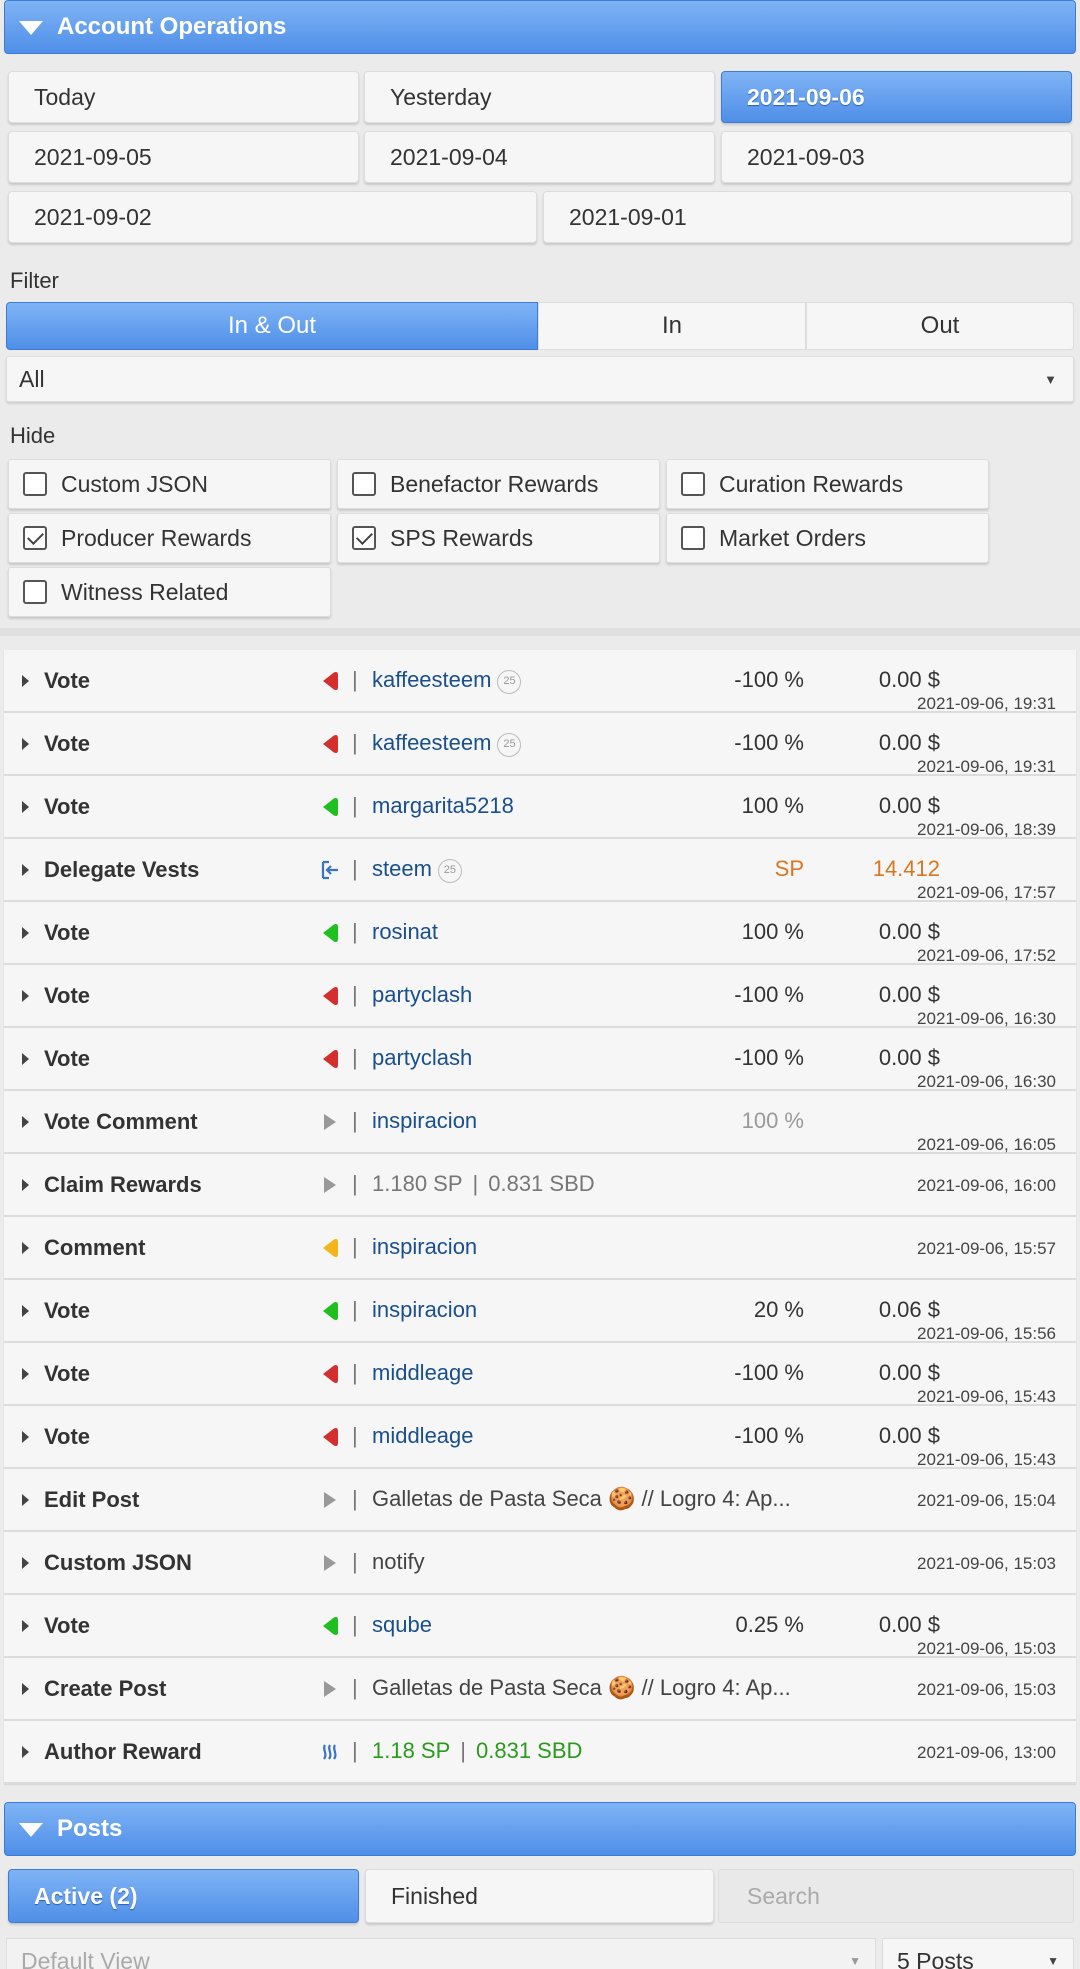 The height and width of the screenshot is (1969, 1080). Describe the element at coordinates (498, 538) in the screenshot. I see `hide-sps-rewards-checkbox: SPS Rewards` at that location.